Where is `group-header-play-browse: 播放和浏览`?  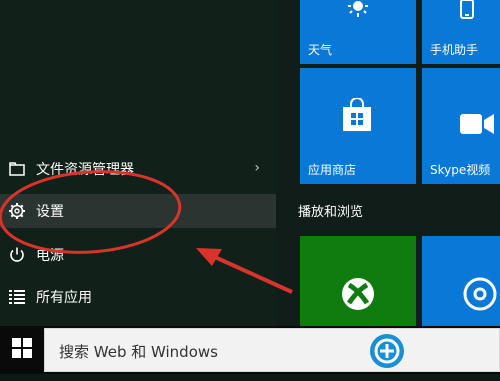
group-header-play-browse: 播放和浏览 is located at coordinates (331, 212).